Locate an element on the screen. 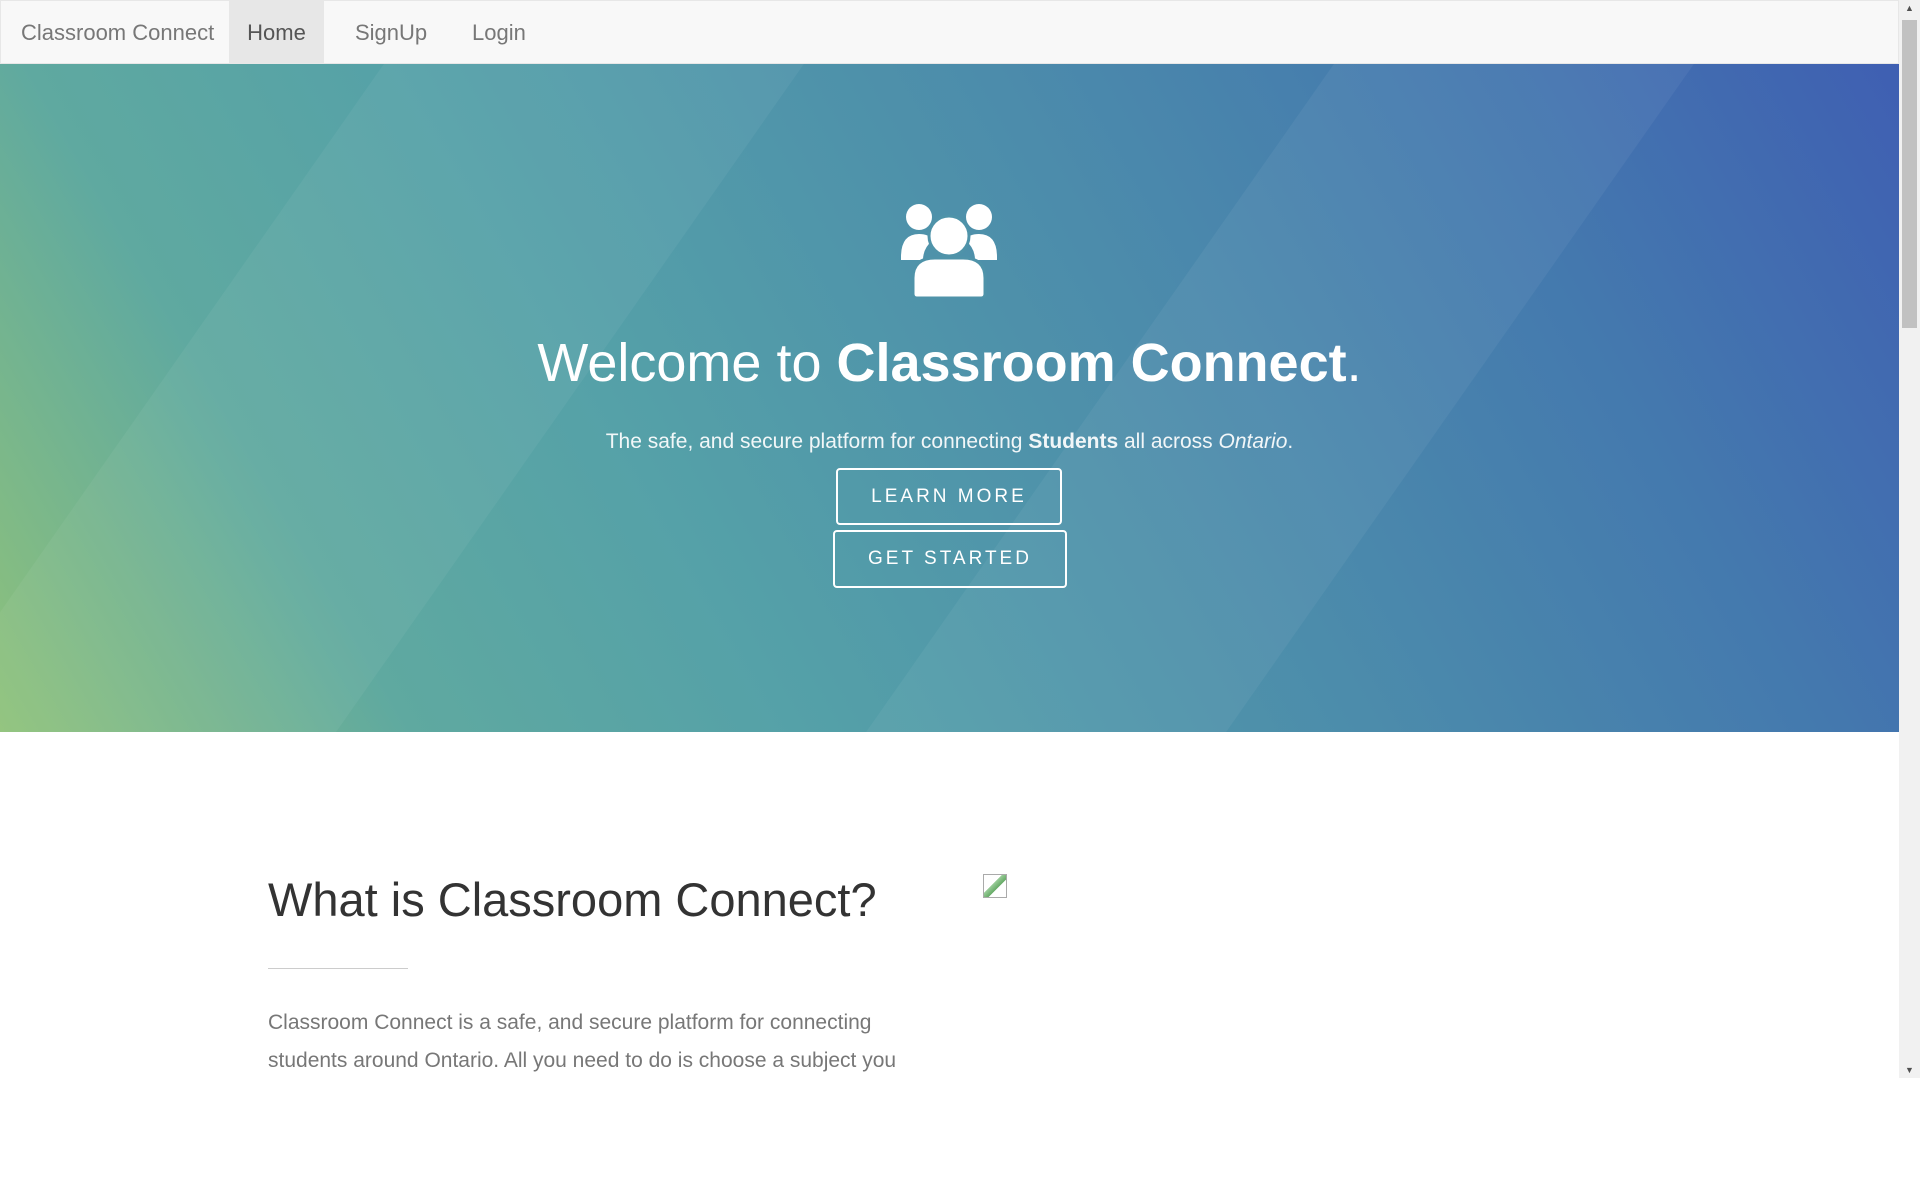 Image resolution: width=1920 pixels, height=1200 pixels. users-icon is located at coordinates (949, 251).